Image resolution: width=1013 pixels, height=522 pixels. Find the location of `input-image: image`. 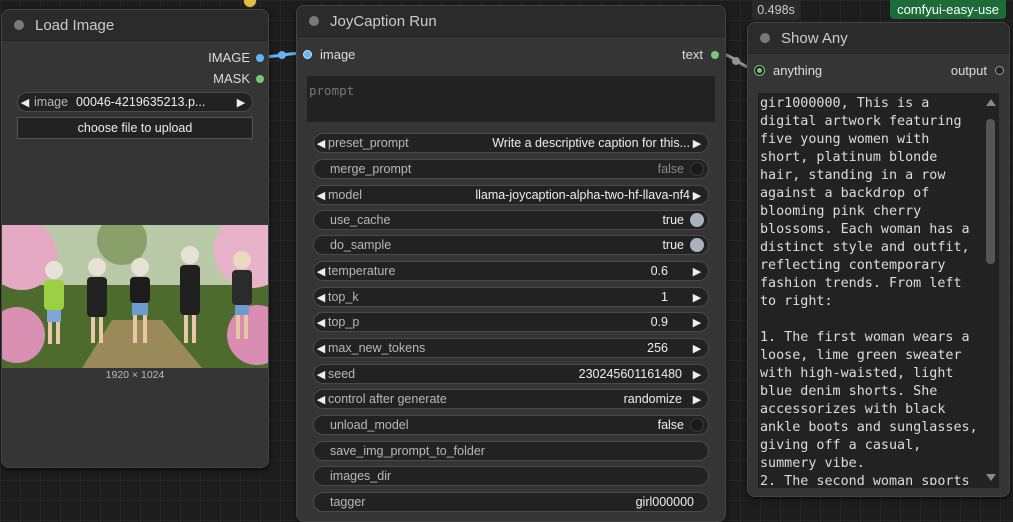

input-image: image is located at coordinates (329, 54).